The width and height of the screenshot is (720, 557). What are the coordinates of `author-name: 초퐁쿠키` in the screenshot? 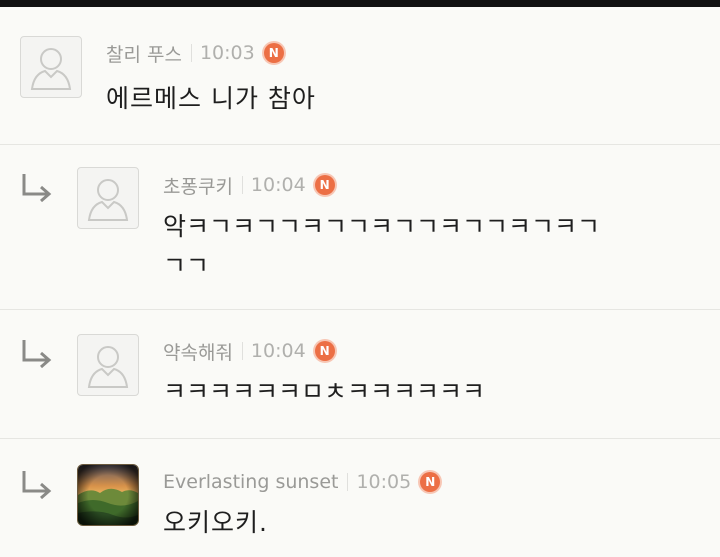 It's located at (198, 185).